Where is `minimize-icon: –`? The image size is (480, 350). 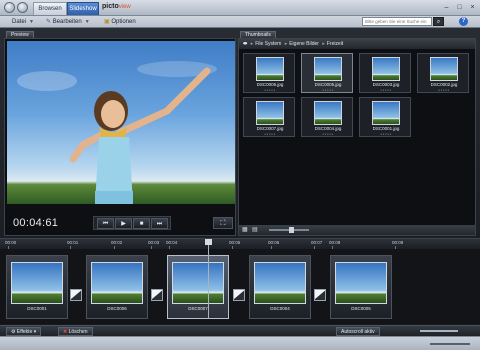
minimize-icon: – is located at coordinates (446, 7).